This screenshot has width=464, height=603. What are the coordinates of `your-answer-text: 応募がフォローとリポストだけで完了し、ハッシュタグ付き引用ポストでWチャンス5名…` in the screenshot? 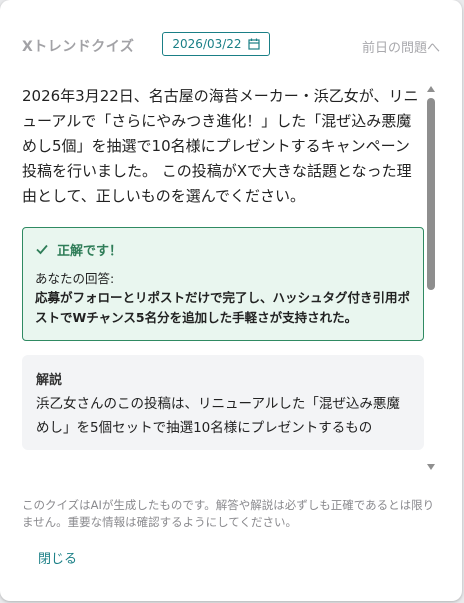 It's located at (223, 307).